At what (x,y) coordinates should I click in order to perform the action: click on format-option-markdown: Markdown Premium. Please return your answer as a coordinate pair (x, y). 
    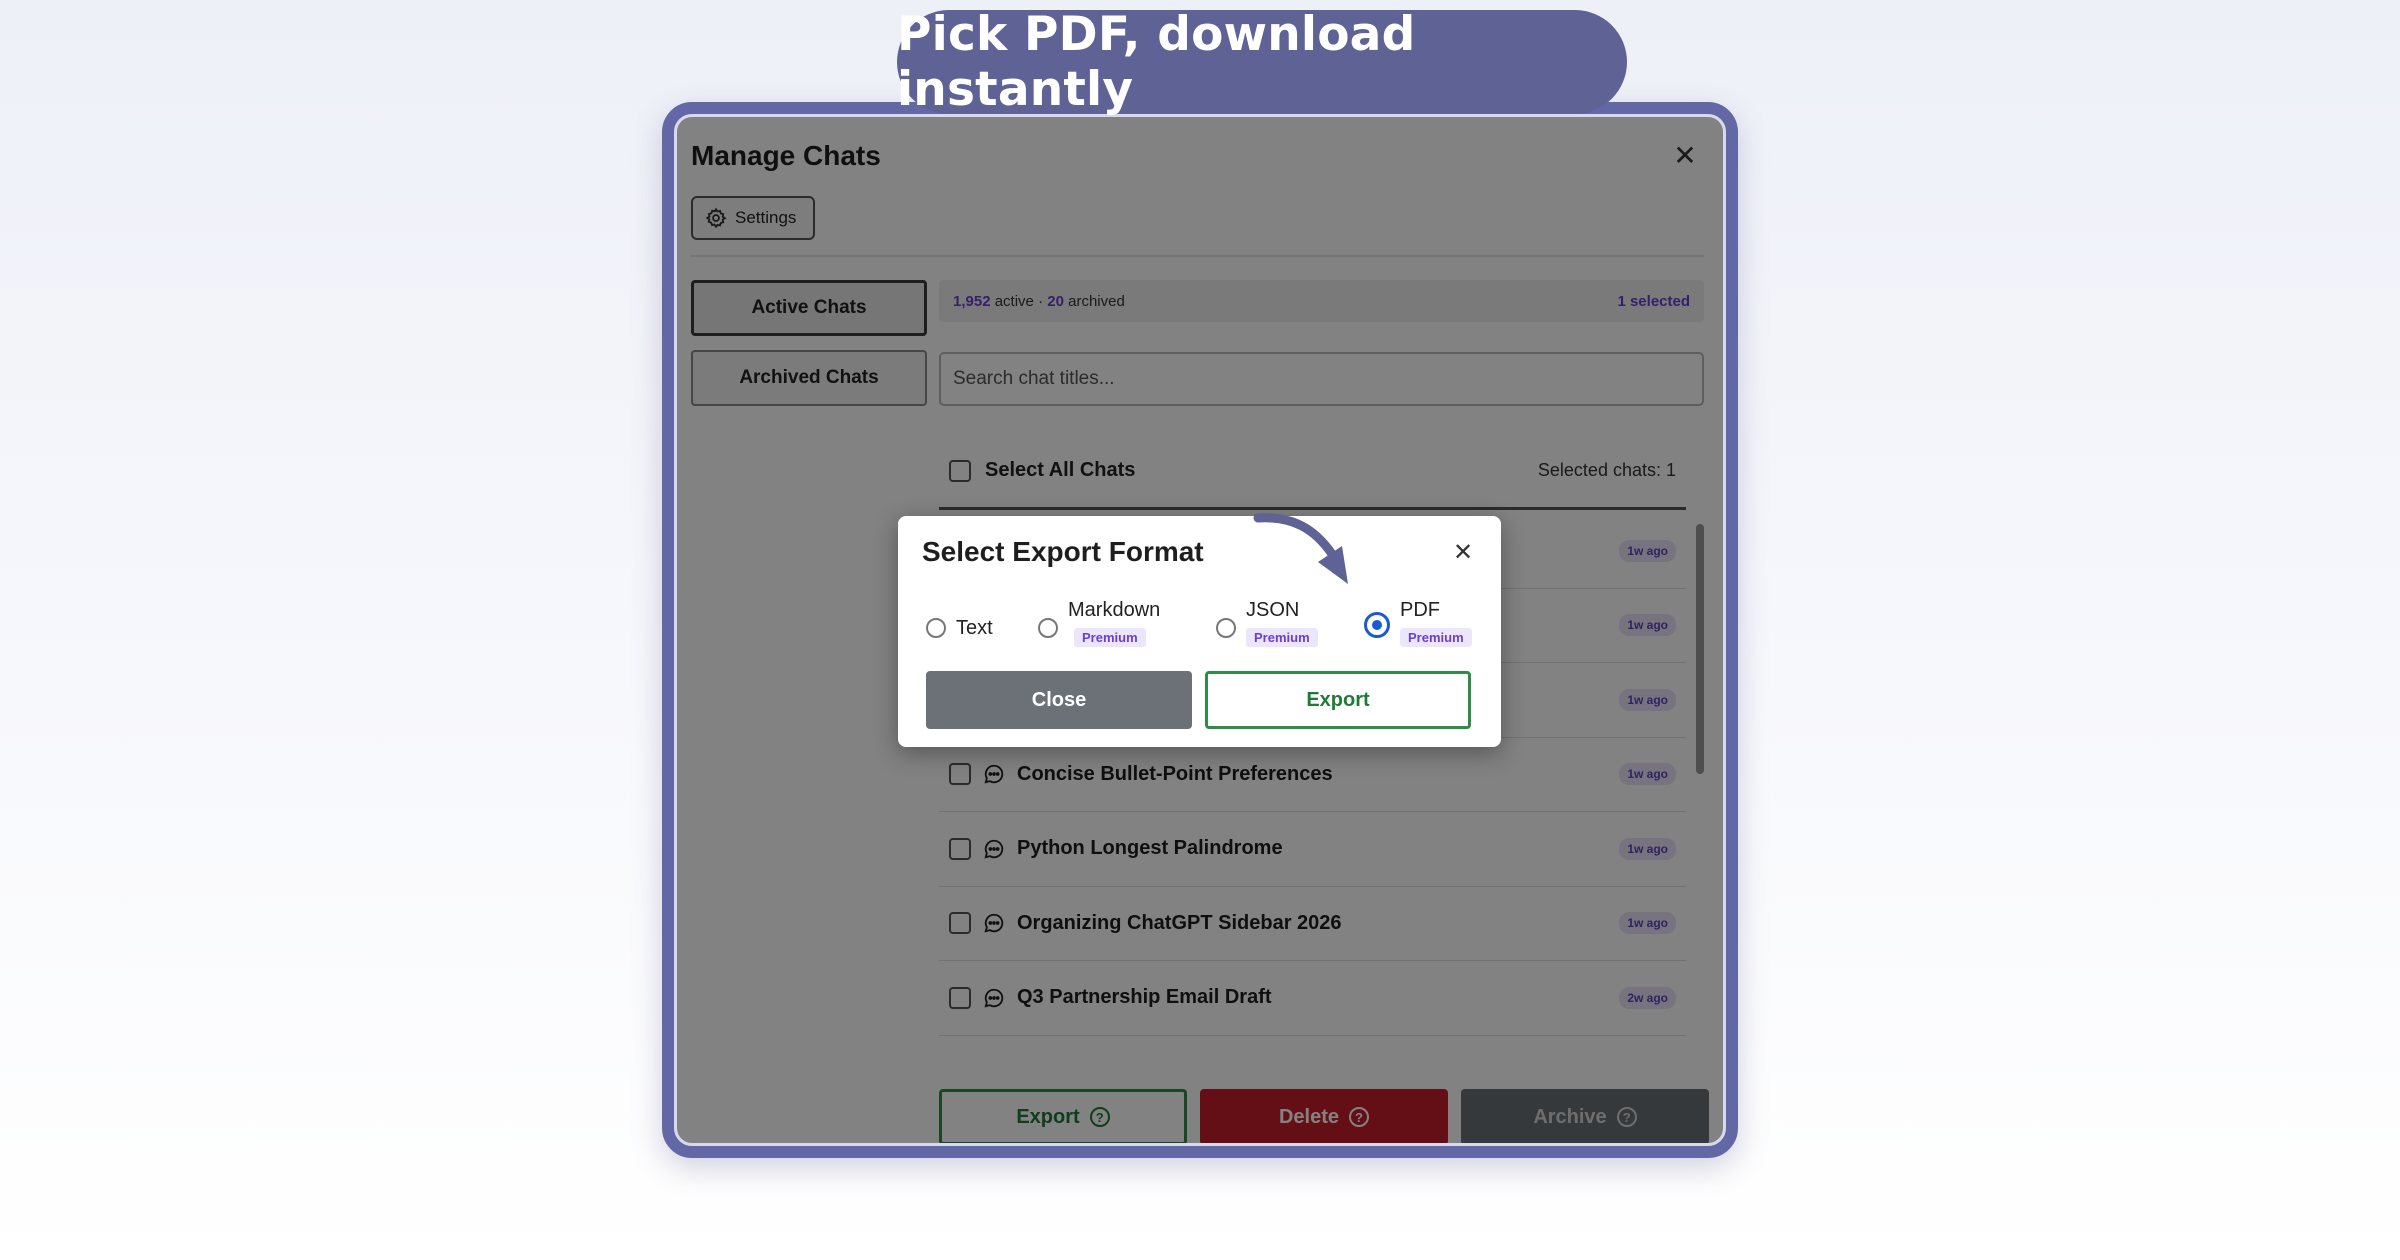
    Looking at the image, I should click on (1099, 622).